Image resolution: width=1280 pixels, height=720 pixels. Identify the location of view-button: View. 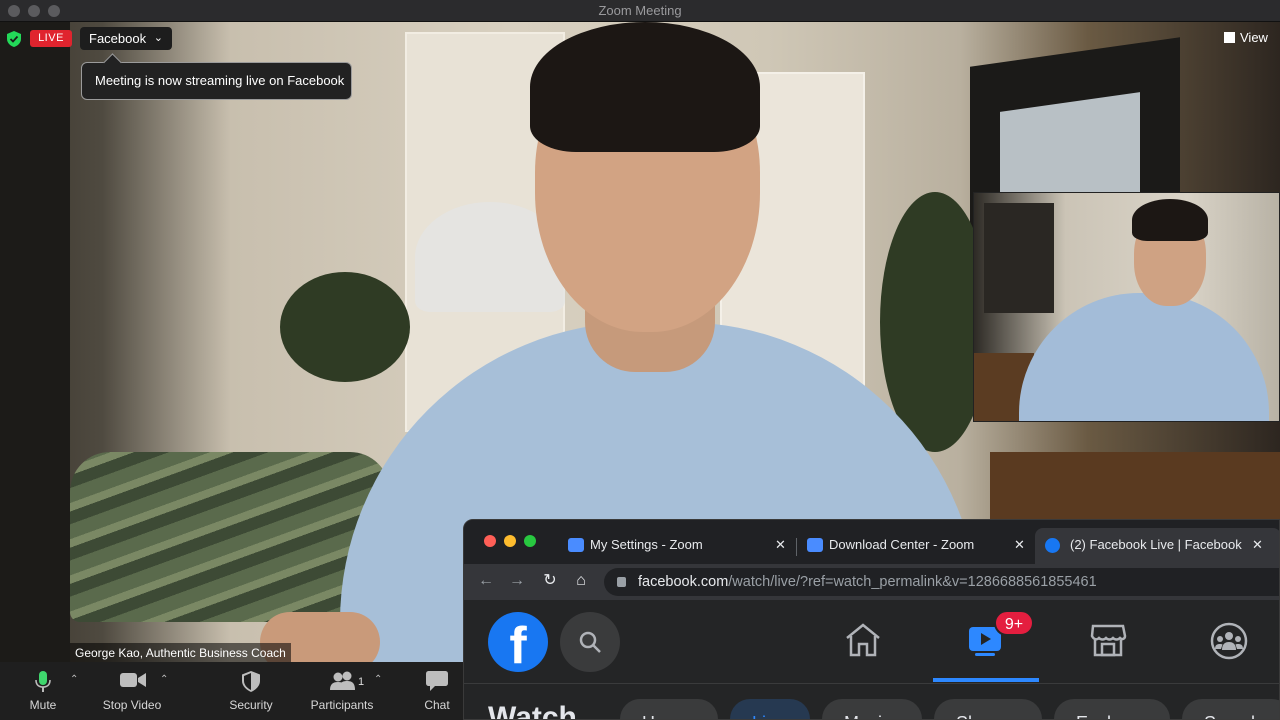
(1250, 39).